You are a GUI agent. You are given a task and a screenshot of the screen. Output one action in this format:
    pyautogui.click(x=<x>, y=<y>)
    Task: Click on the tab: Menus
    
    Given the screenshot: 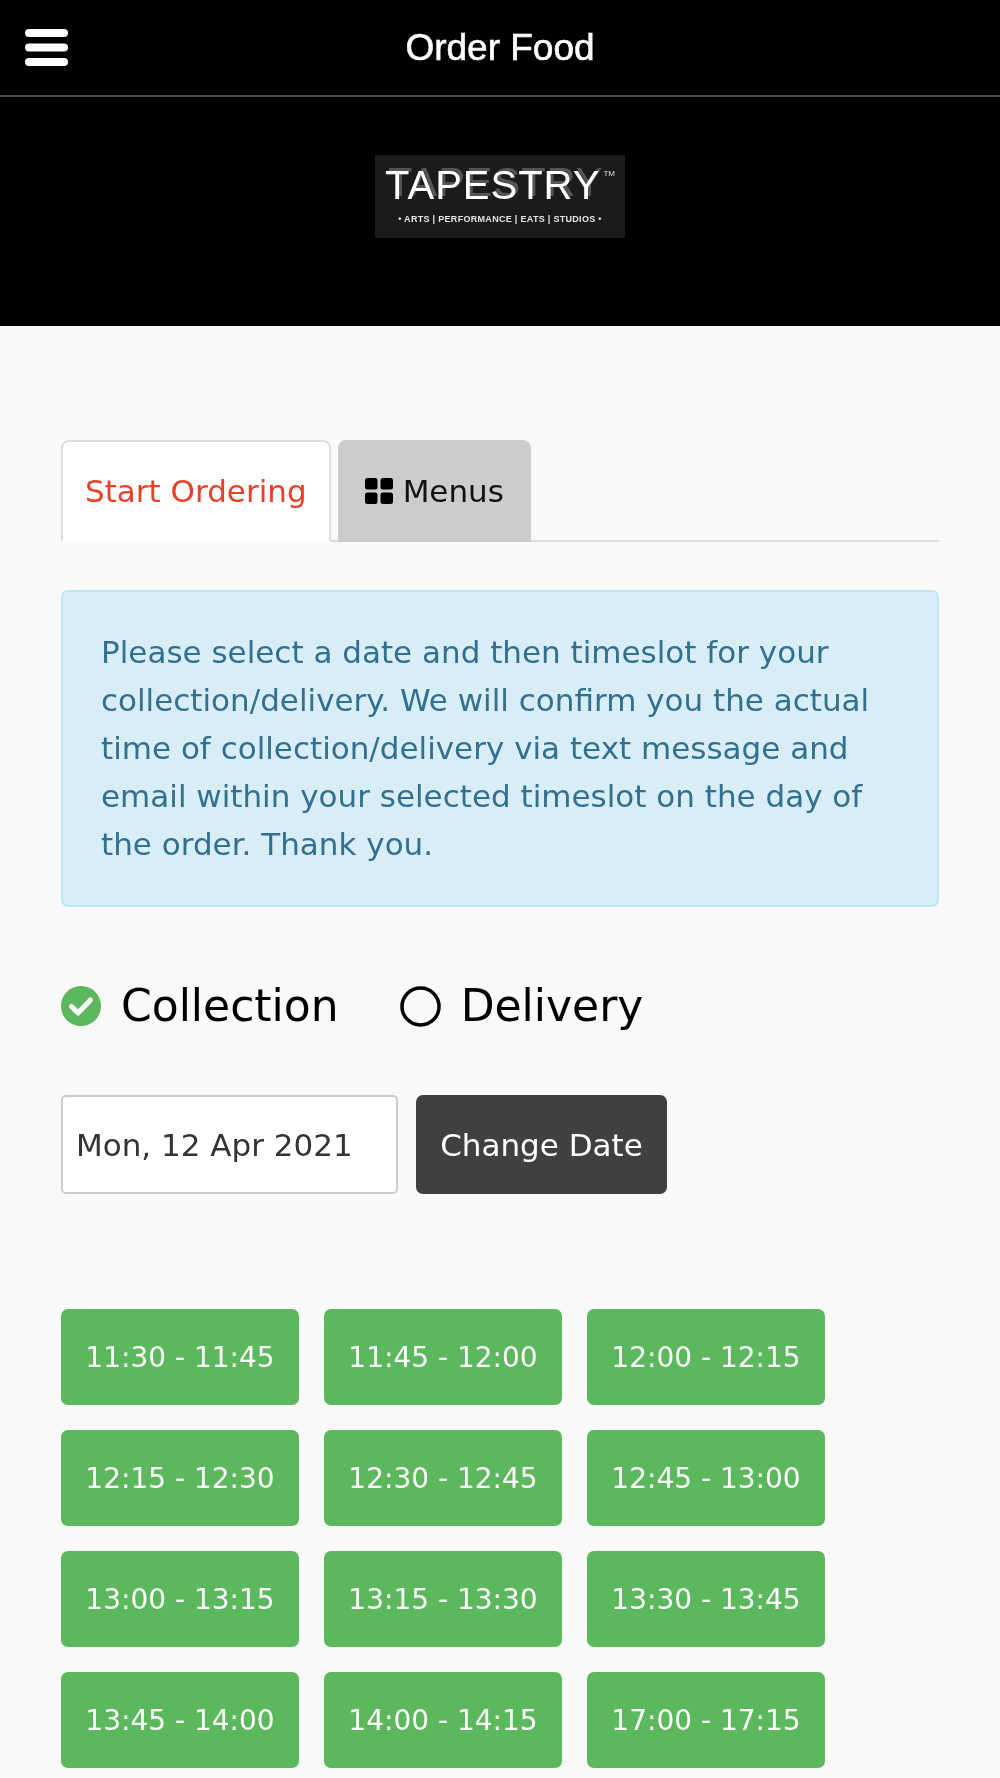 What is the action you would take?
    pyautogui.click(x=434, y=491)
    